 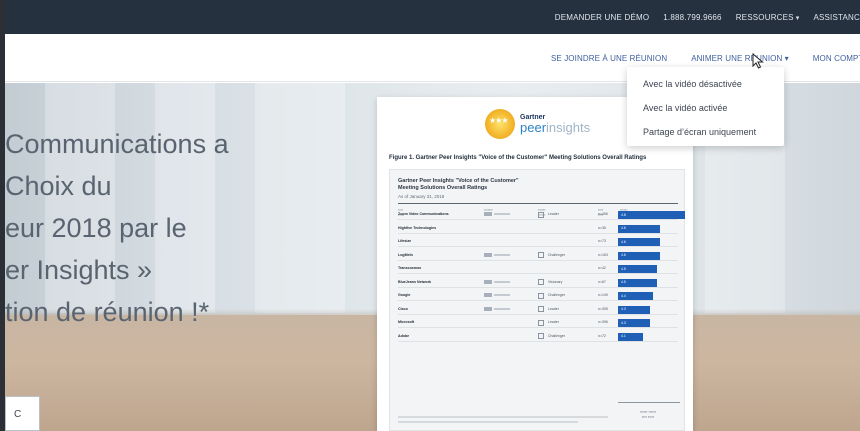 I want to click on vendor-row: Transcosmos n=42 4.5, so click(x=538, y=269).